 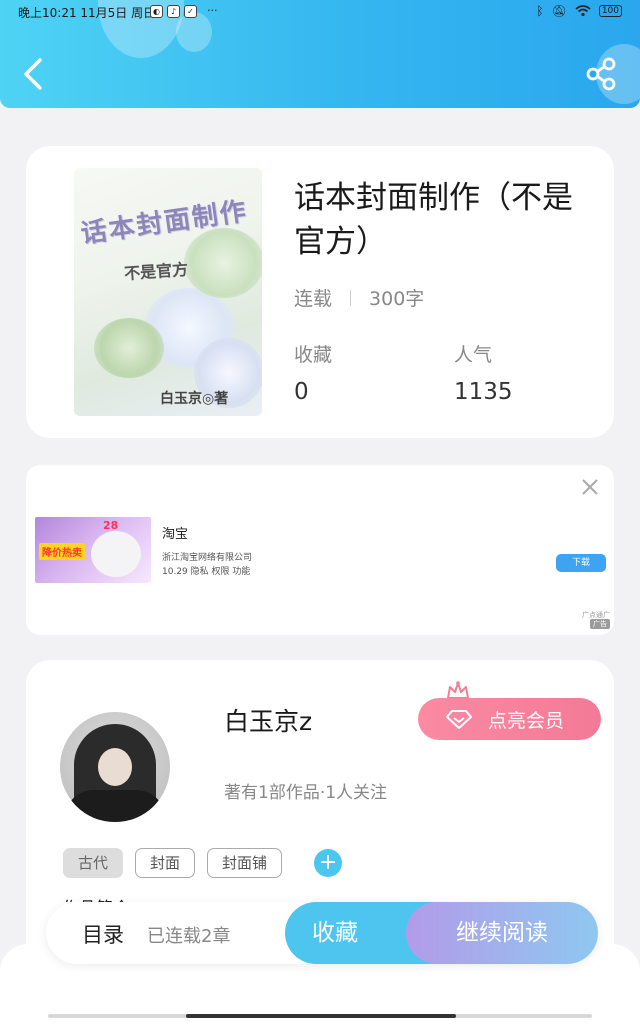 I want to click on popularity-stat: 人气 1135, so click(x=483, y=372).